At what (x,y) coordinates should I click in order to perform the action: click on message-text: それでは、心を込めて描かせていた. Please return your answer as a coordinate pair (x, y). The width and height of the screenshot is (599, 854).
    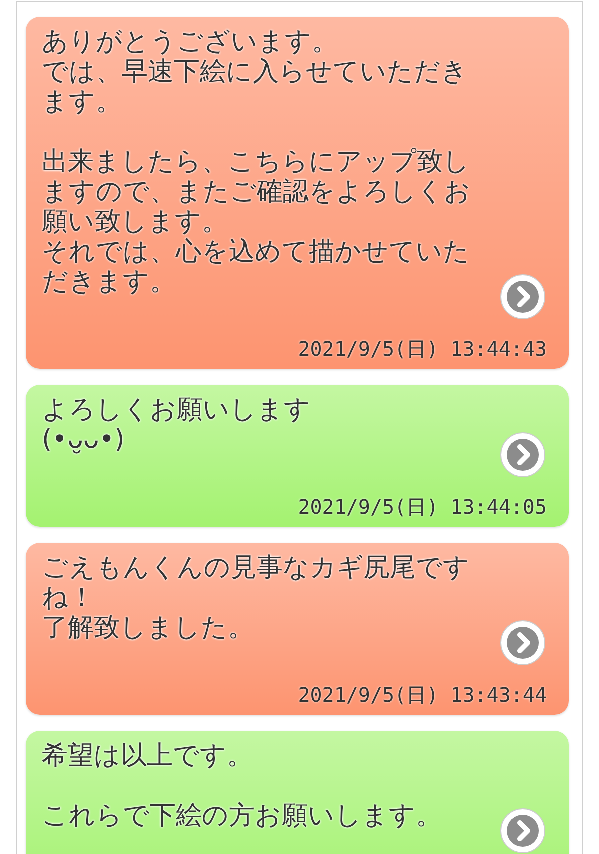
    Looking at the image, I should click on (256, 252).